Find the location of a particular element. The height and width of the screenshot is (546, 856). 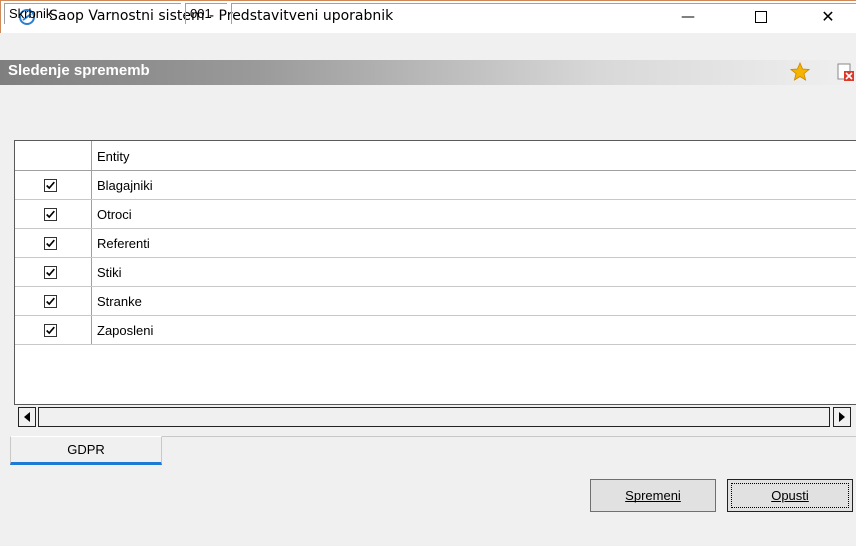

star-icon is located at coordinates (800, 72).